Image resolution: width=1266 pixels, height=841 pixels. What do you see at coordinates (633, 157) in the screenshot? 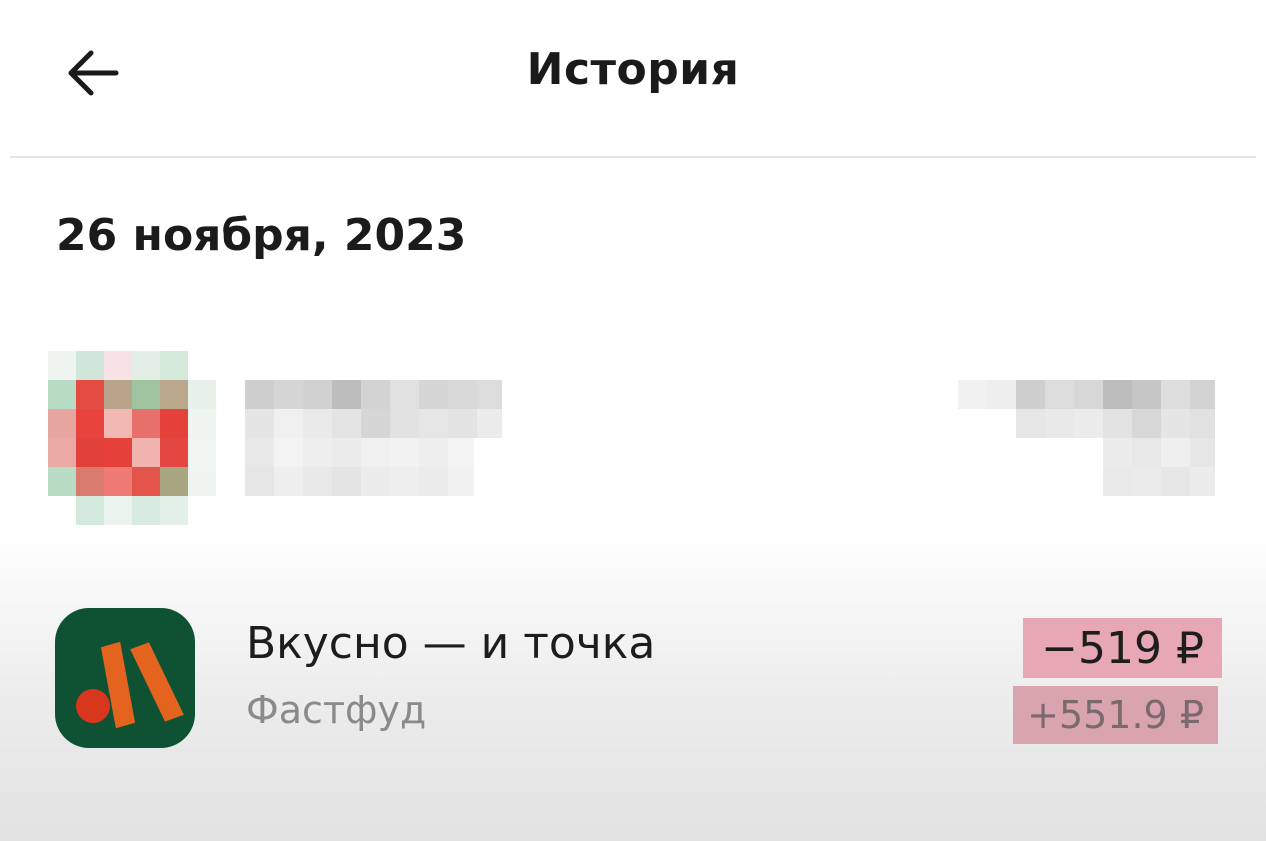
I see `header-divider` at bounding box center [633, 157].